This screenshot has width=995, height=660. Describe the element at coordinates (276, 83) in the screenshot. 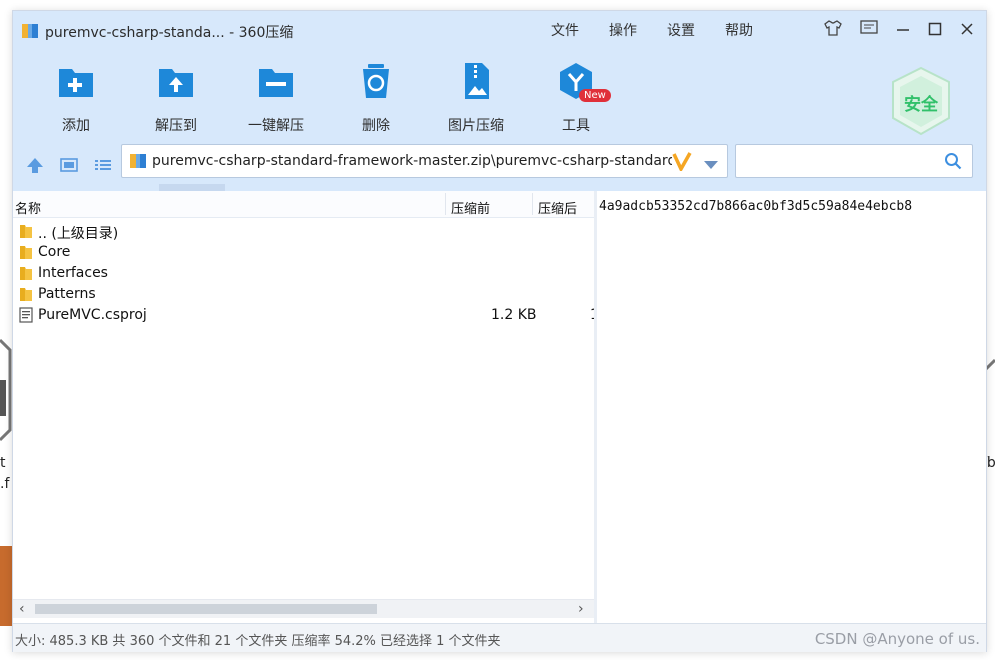

I see `one-click-extract-icon` at that location.